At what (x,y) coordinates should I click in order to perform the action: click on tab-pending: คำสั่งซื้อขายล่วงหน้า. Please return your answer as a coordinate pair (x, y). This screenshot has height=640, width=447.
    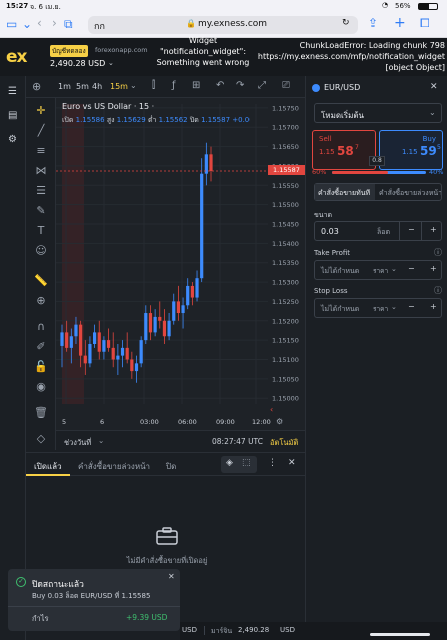
    Looking at the image, I should click on (114, 466).